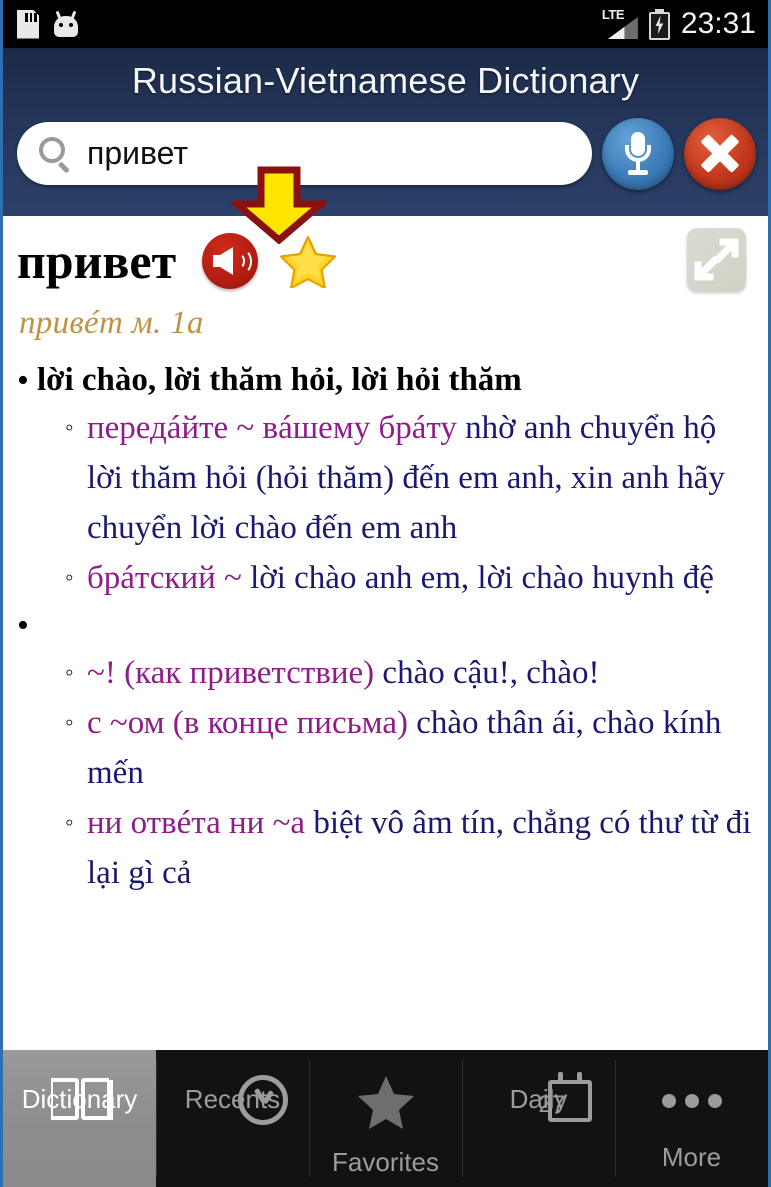  I want to click on status-bar-clock: 23:31, so click(718, 23).